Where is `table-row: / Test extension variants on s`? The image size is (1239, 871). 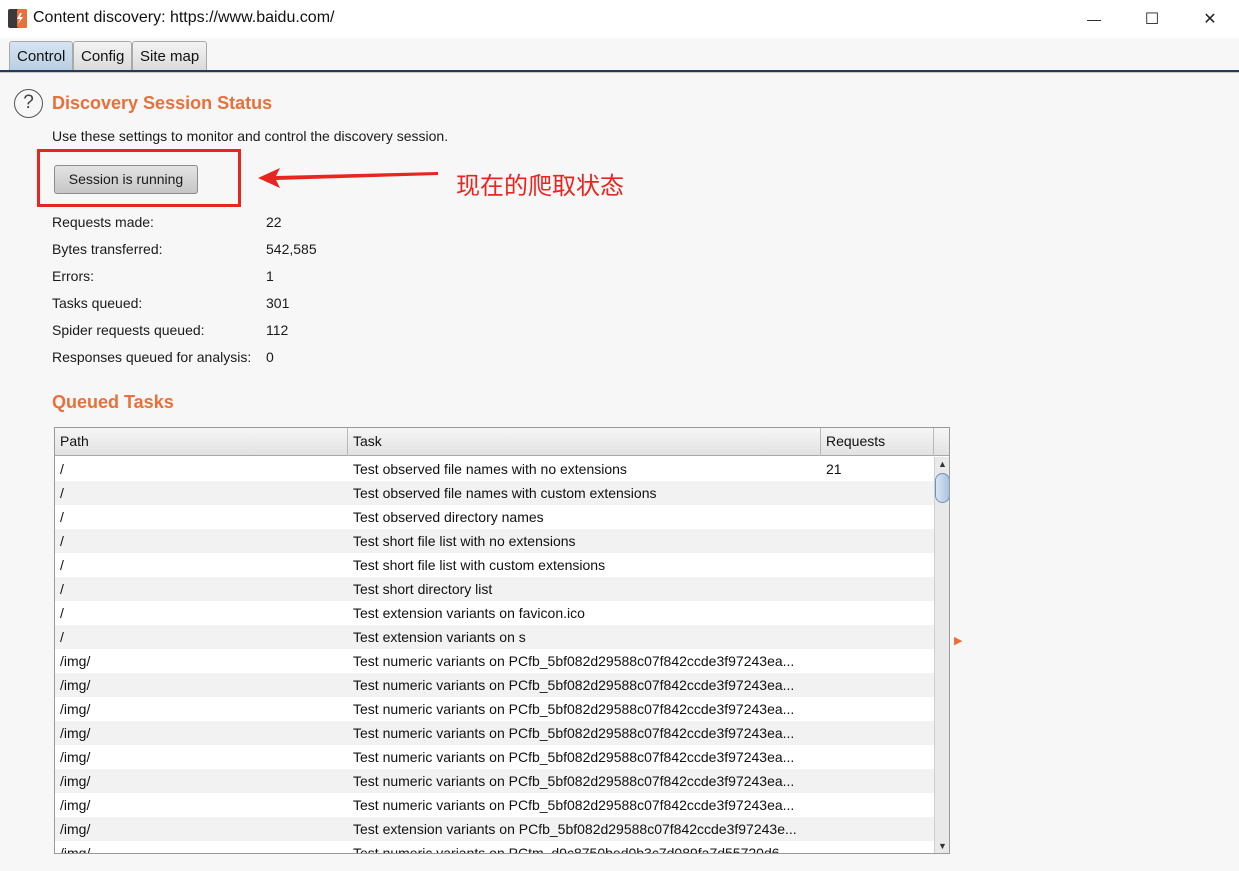
table-row: / Test extension variants on s is located at coordinates (494, 637).